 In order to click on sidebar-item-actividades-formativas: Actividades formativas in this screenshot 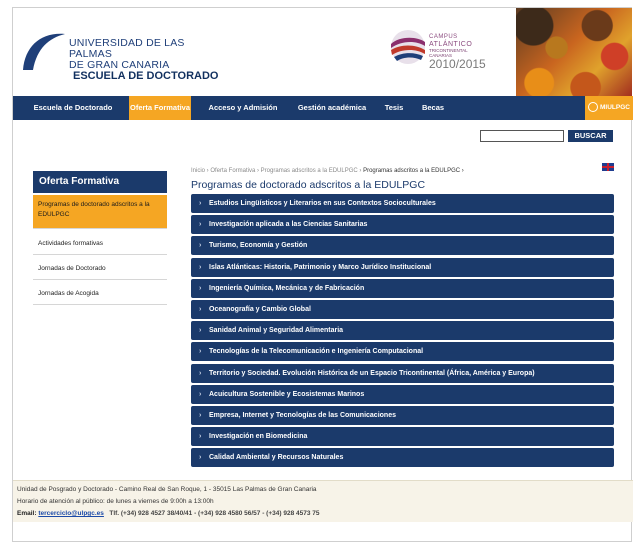, I will do `click(100, 243)`.